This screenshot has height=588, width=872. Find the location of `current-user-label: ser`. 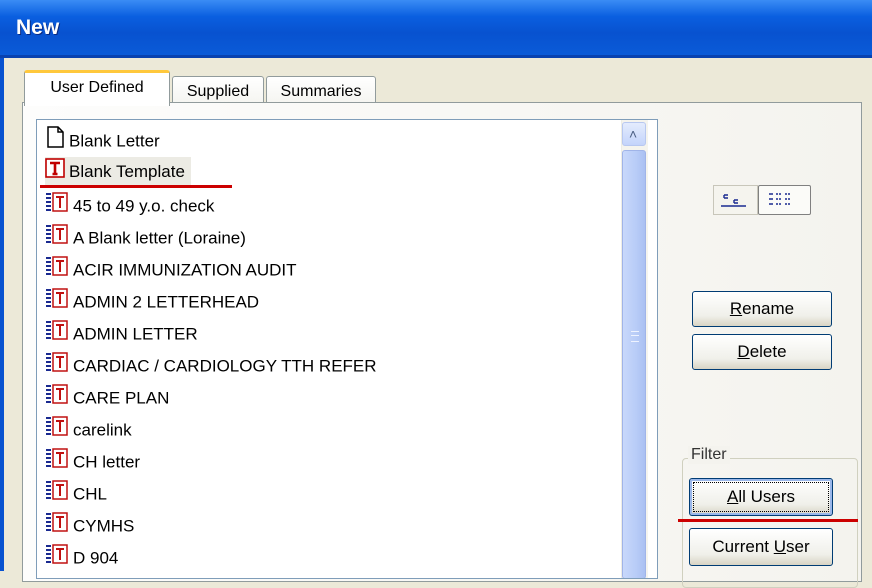

current-user-label: ser is located at coordinates (798, 546).